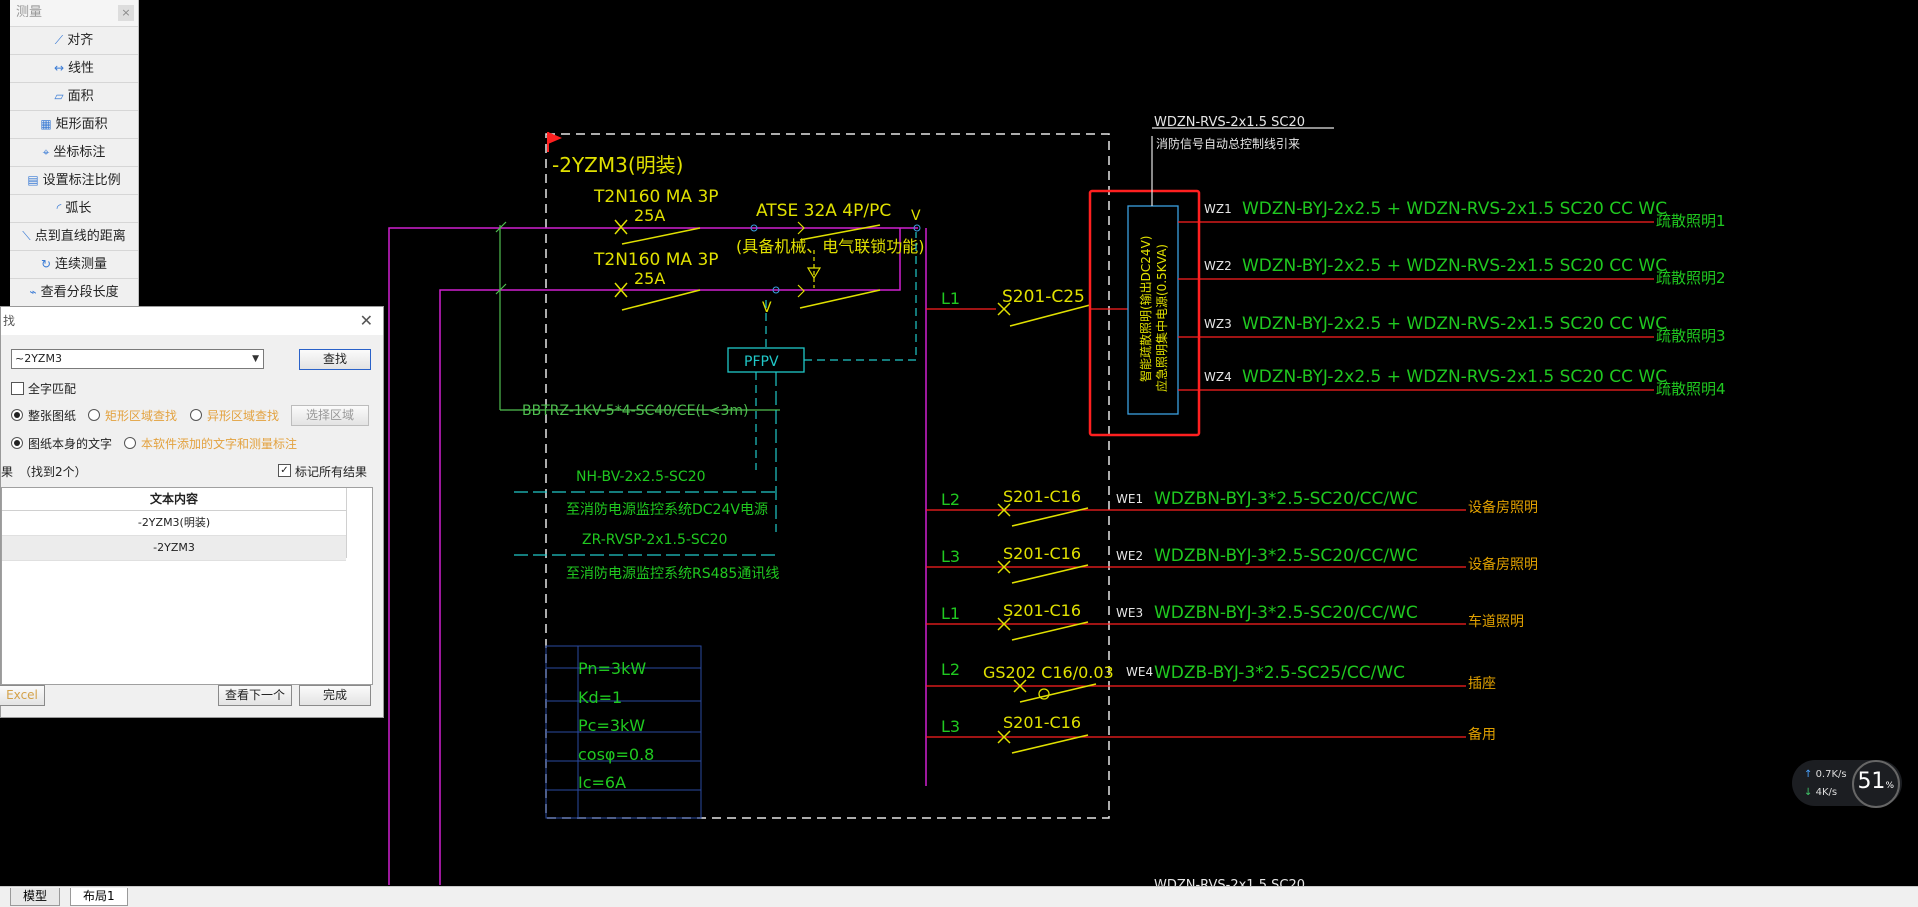 The image size is (1918, 907). I want to click on table-row: -2YZM3(明装), so click(174, 523).